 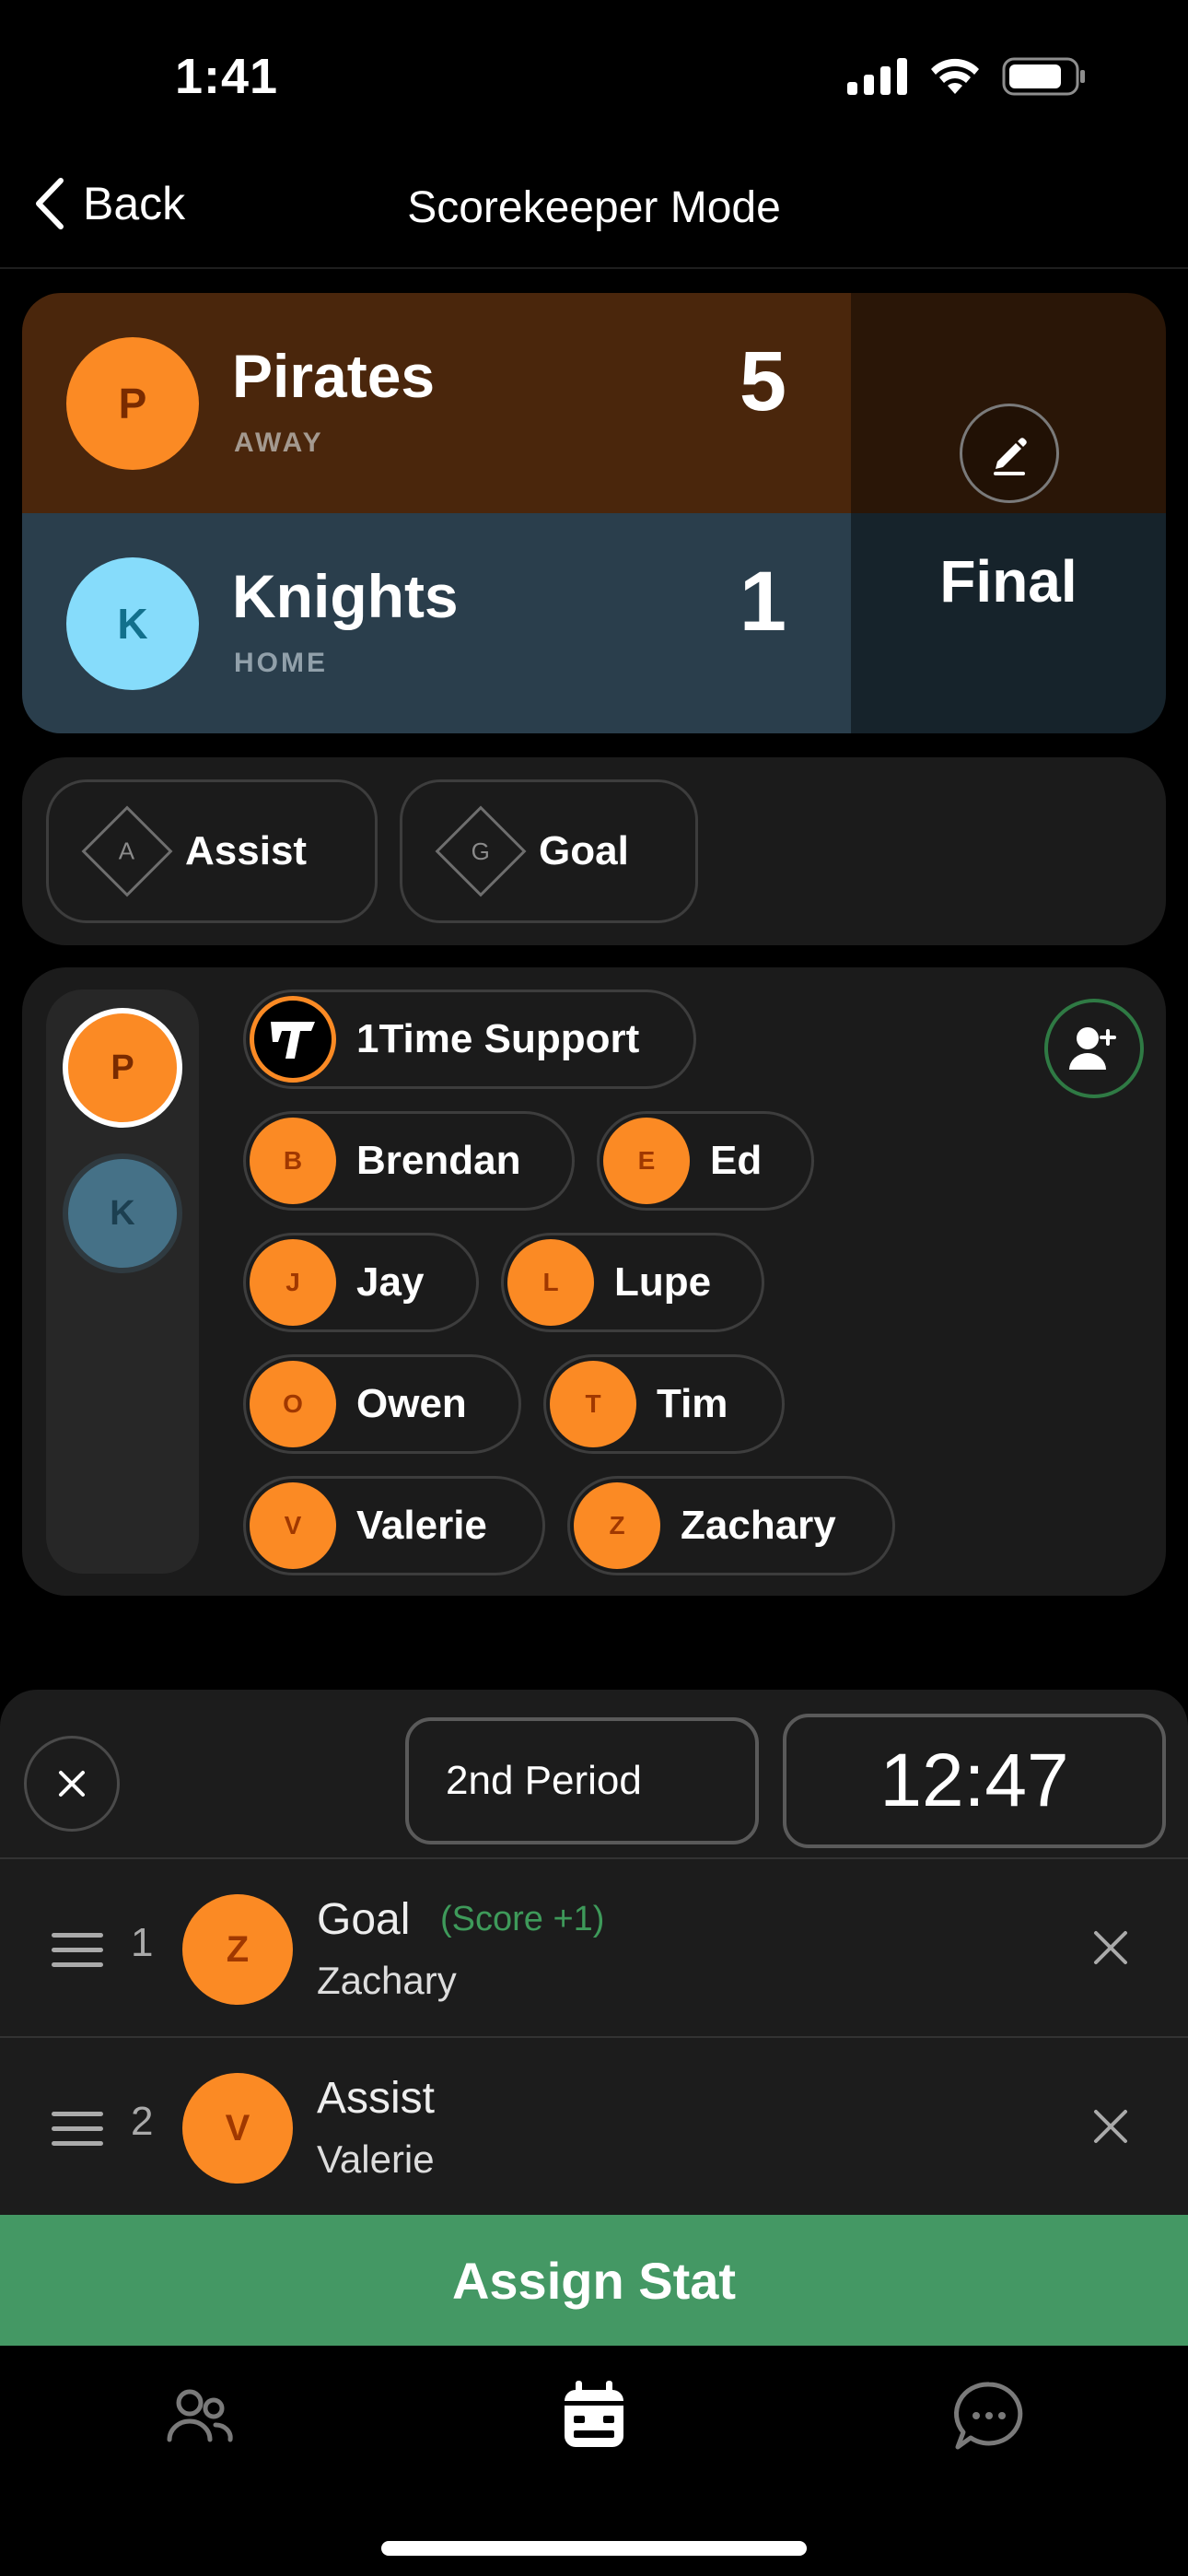 What do you see at coordinates (762, 602) in the screenshot?
I see `home-team-score: 1` at bounding box center [762, 602].